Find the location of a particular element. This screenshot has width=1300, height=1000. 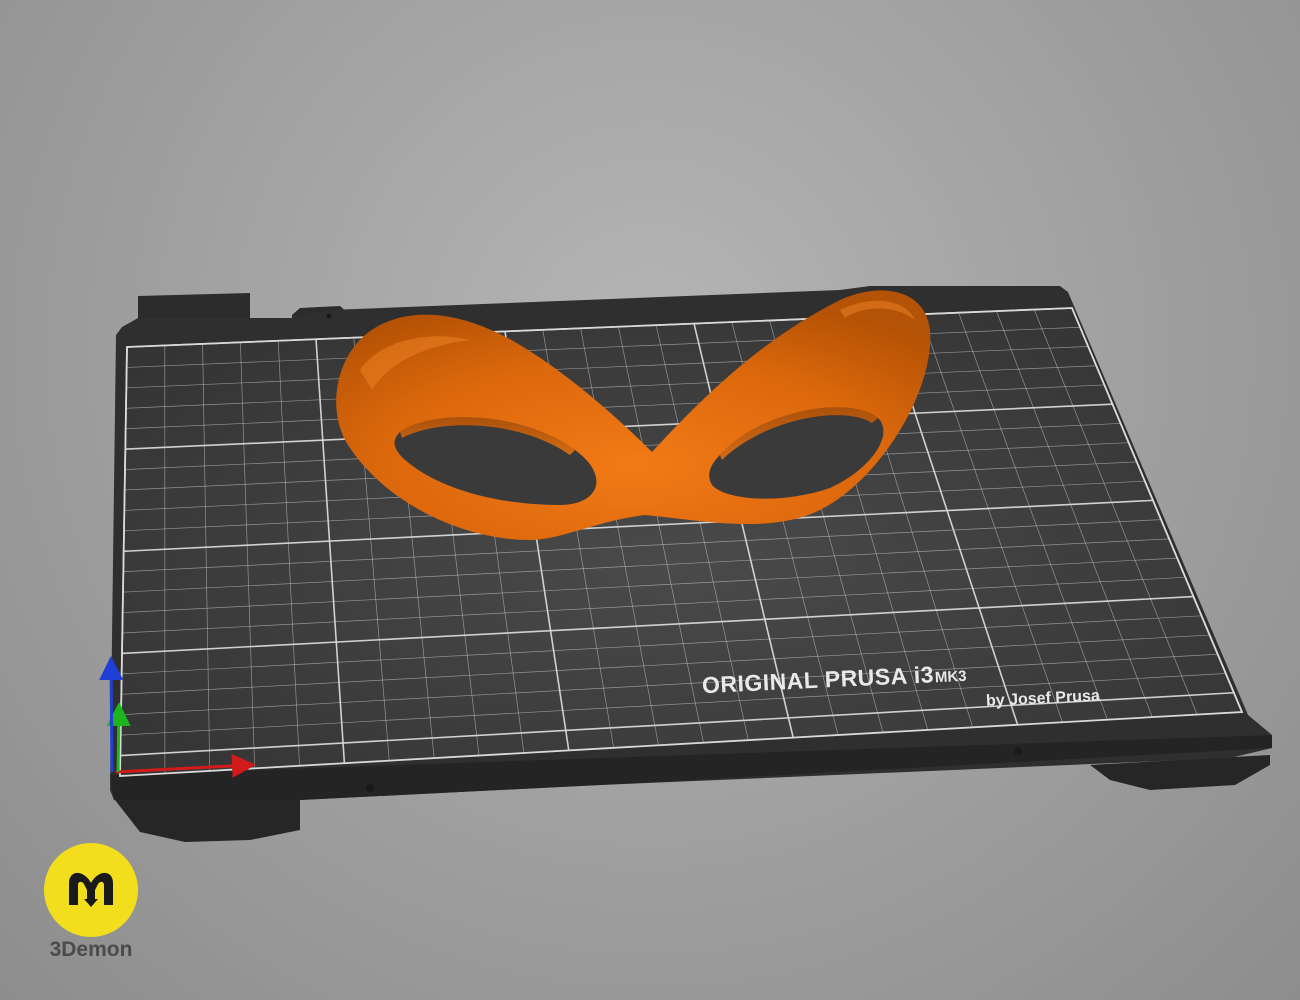

y-axis is located at coordinates (118, 737).